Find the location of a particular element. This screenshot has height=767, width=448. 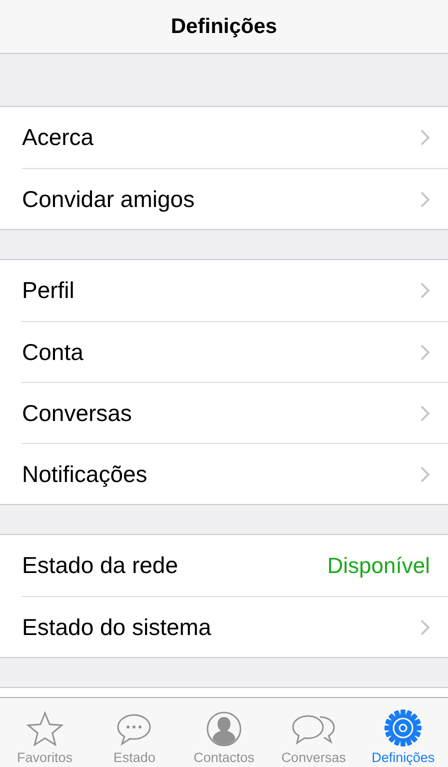

row-label: Notificações is located at coordinates (85, 474).